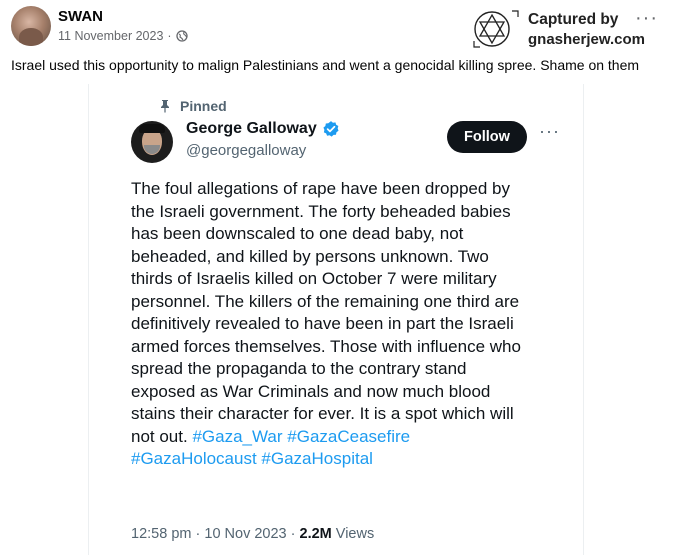 The image size is (680, 555). I want to click on tweet-line-with-hashtags: not out. #Gaza_War #GazaCeasefire, so click(351, 437).